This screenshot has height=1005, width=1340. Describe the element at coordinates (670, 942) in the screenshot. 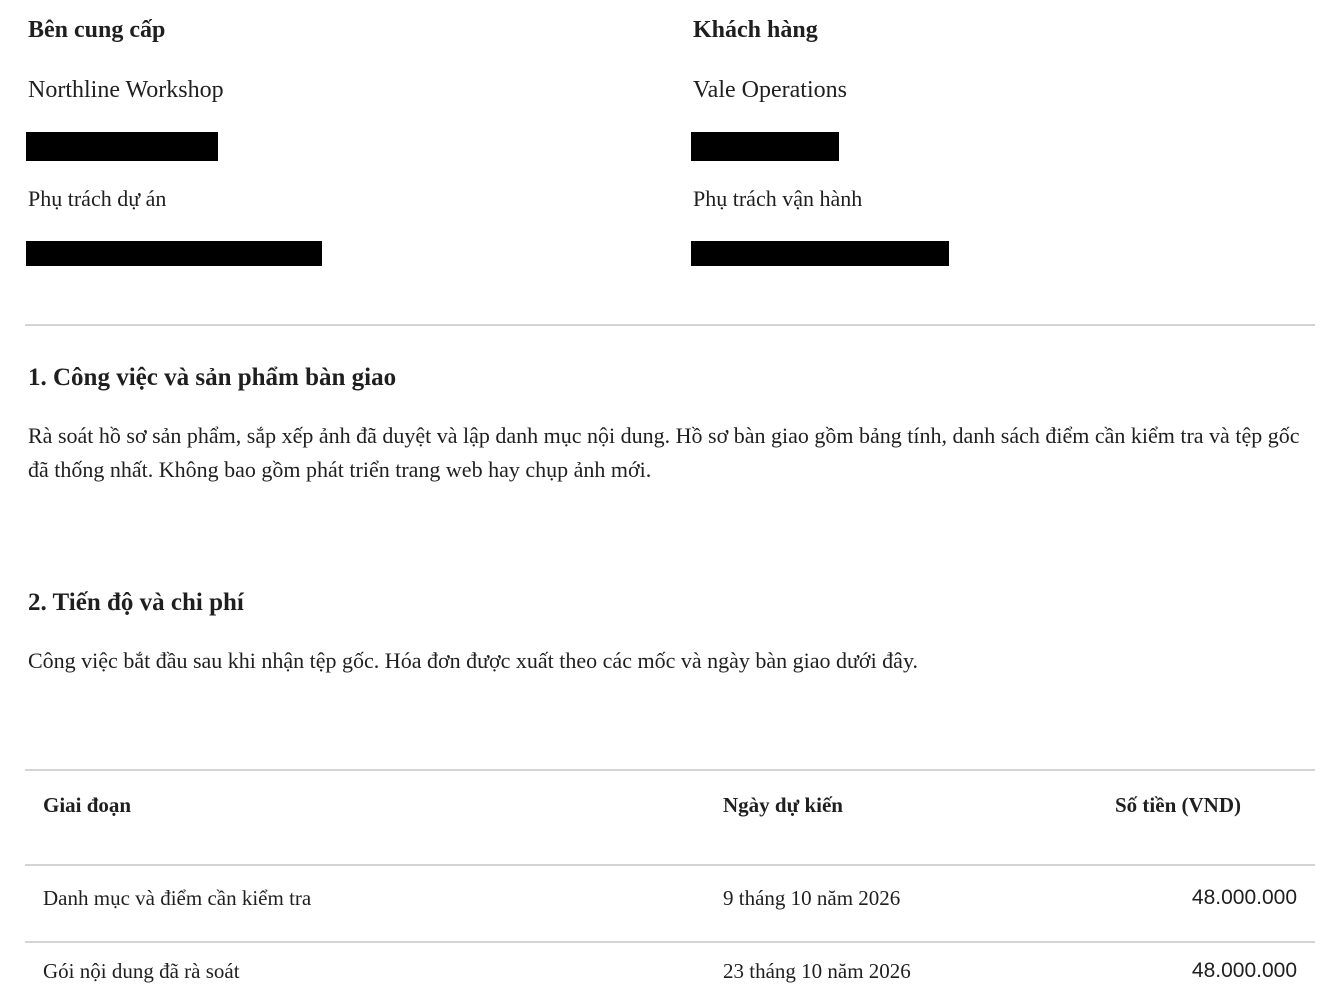

I see `row-1-border` at that location.